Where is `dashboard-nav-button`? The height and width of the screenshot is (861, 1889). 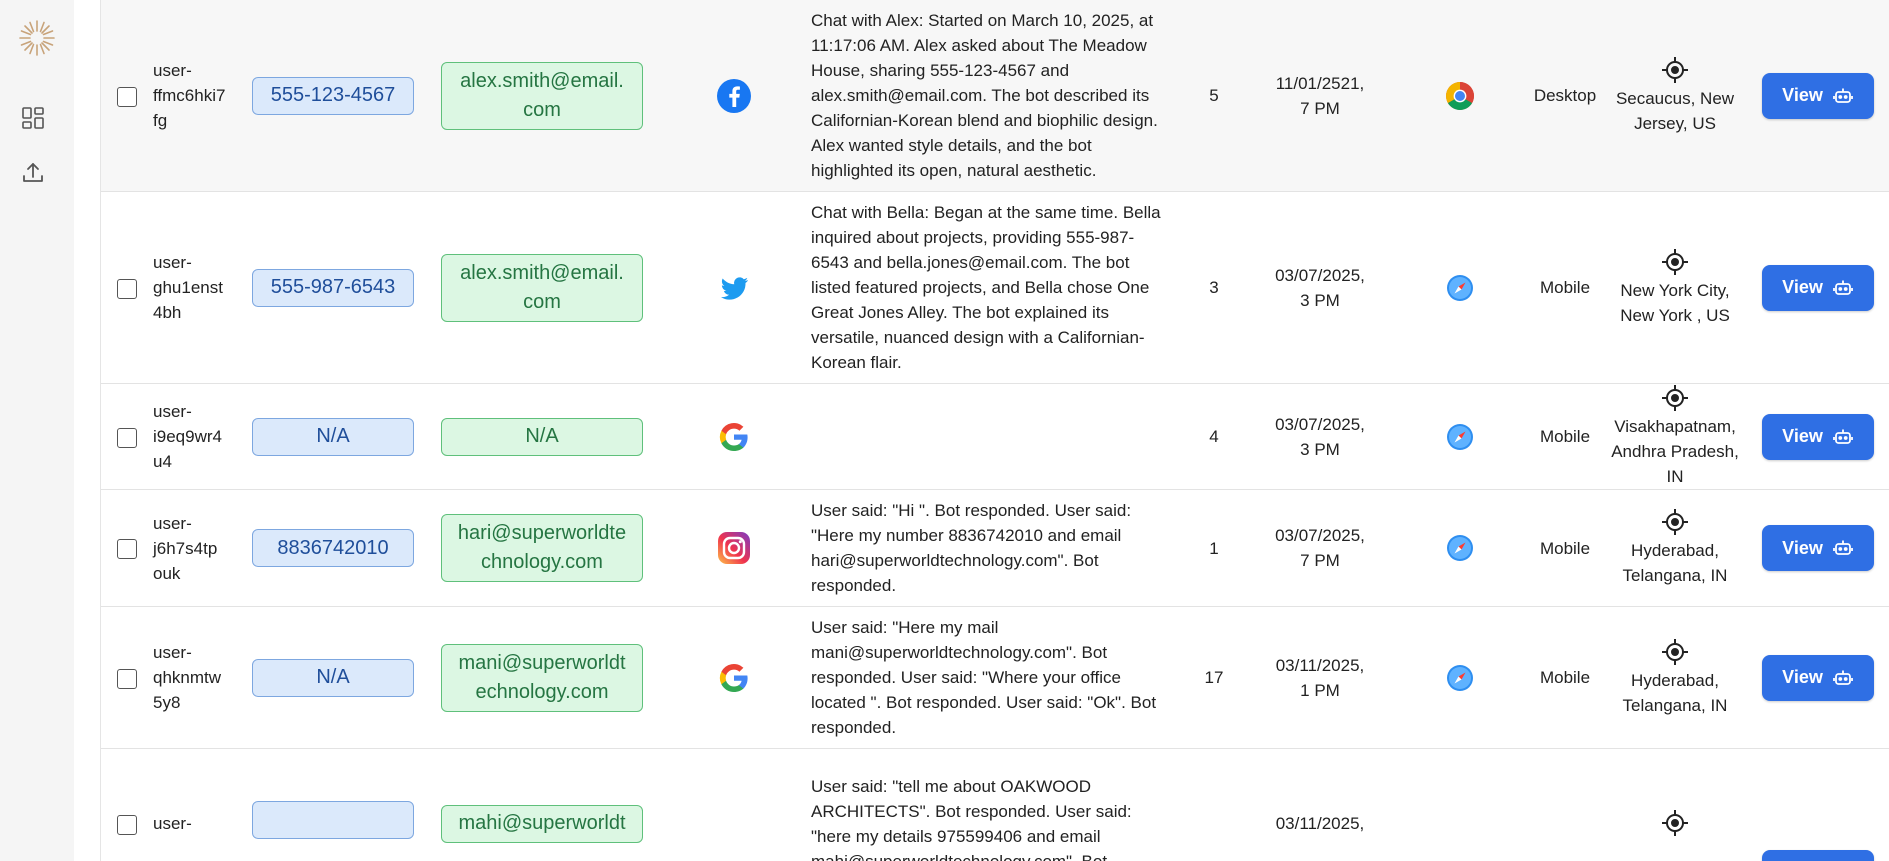
dashboard-nav-button is located at coordinates (33, 118).